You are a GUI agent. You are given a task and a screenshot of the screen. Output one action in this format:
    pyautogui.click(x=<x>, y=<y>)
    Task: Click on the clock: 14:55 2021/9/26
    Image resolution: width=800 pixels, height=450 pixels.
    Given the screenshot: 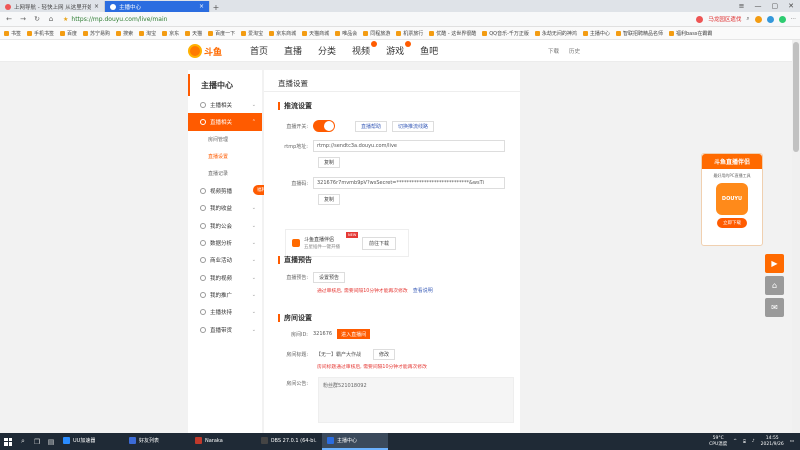 What is the action you would take?
    pyautogui.click(x=772, y=442)
    